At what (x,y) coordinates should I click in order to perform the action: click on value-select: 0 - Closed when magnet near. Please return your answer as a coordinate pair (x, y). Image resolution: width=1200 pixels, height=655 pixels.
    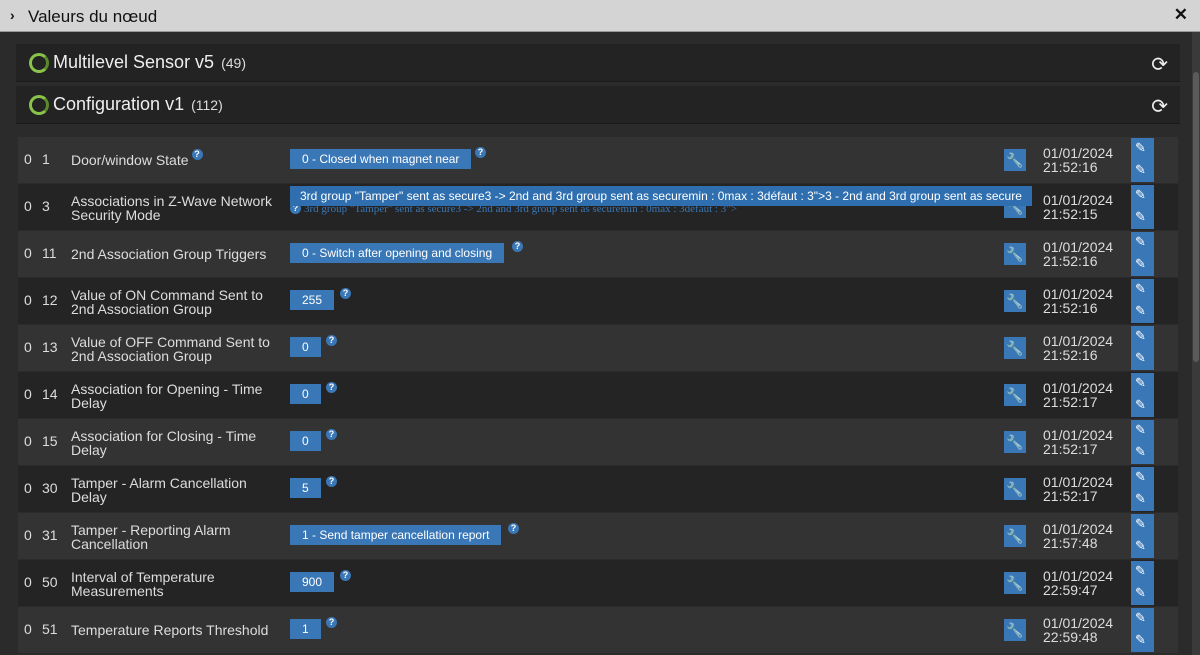
    Looking at the image, I should click on (381, 159).